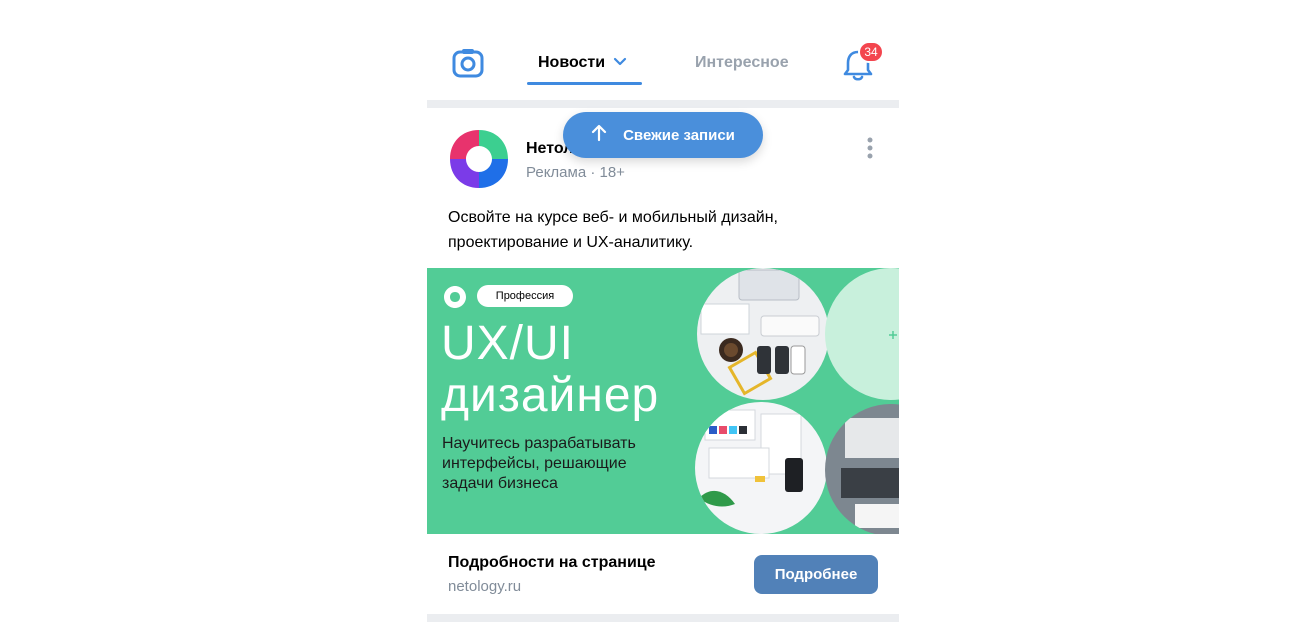 The image size is (1296, 630). Describe the element at coordinates (679, 135) in the screenshot. I see `fresh-posts-label: Свежие записи` at that location.